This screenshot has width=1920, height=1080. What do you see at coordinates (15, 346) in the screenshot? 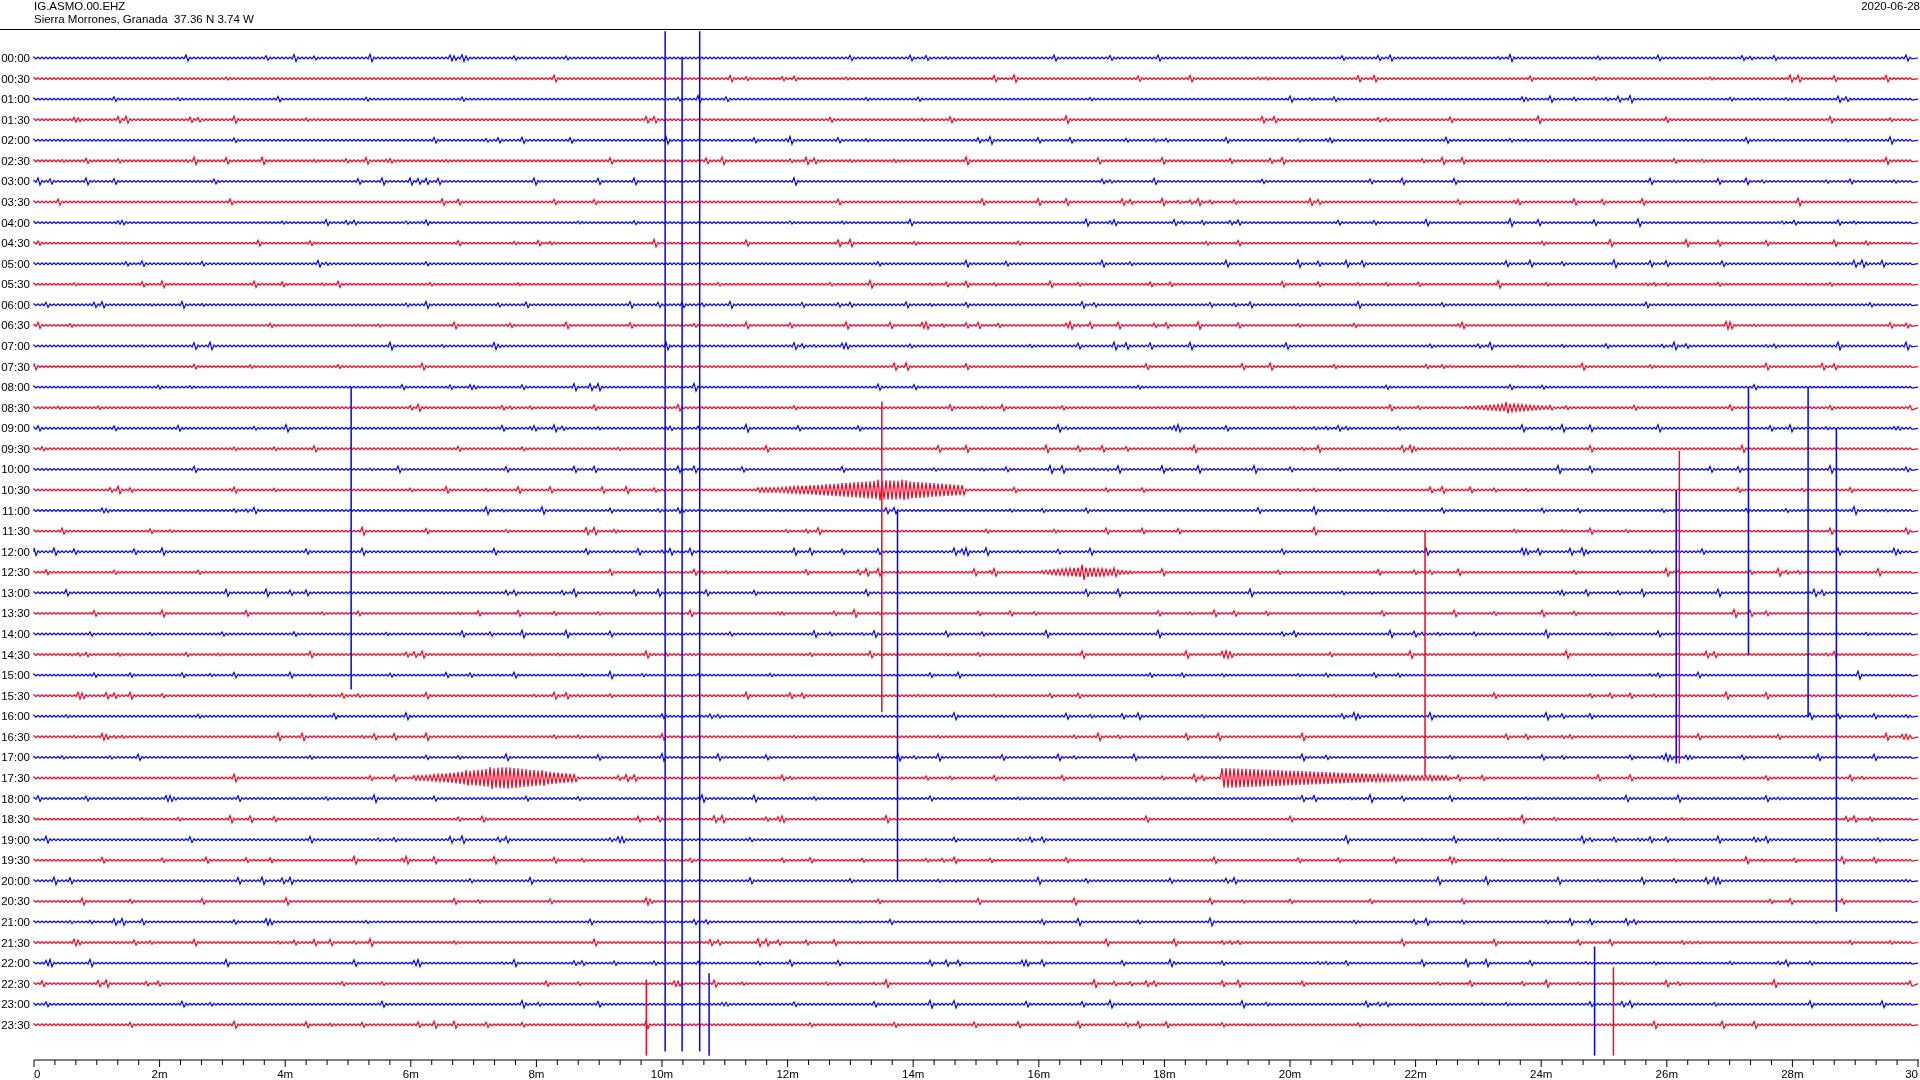
I see `time-label: 07:00` at bounding box center [15, 346].